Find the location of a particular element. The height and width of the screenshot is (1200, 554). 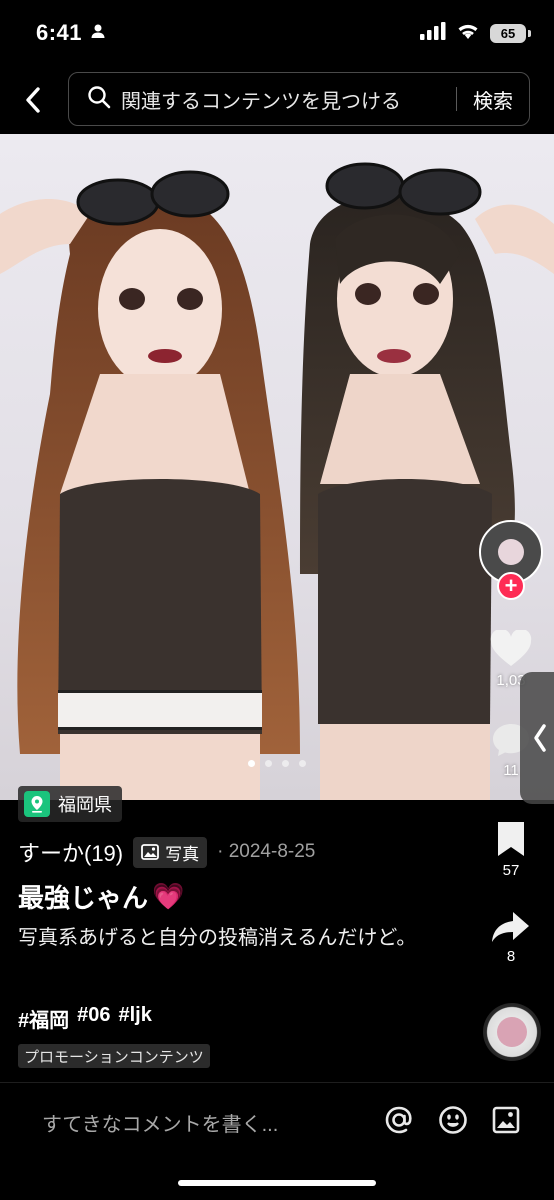

hashtag-link: #福岡 is located at coordinates (43, 1018).